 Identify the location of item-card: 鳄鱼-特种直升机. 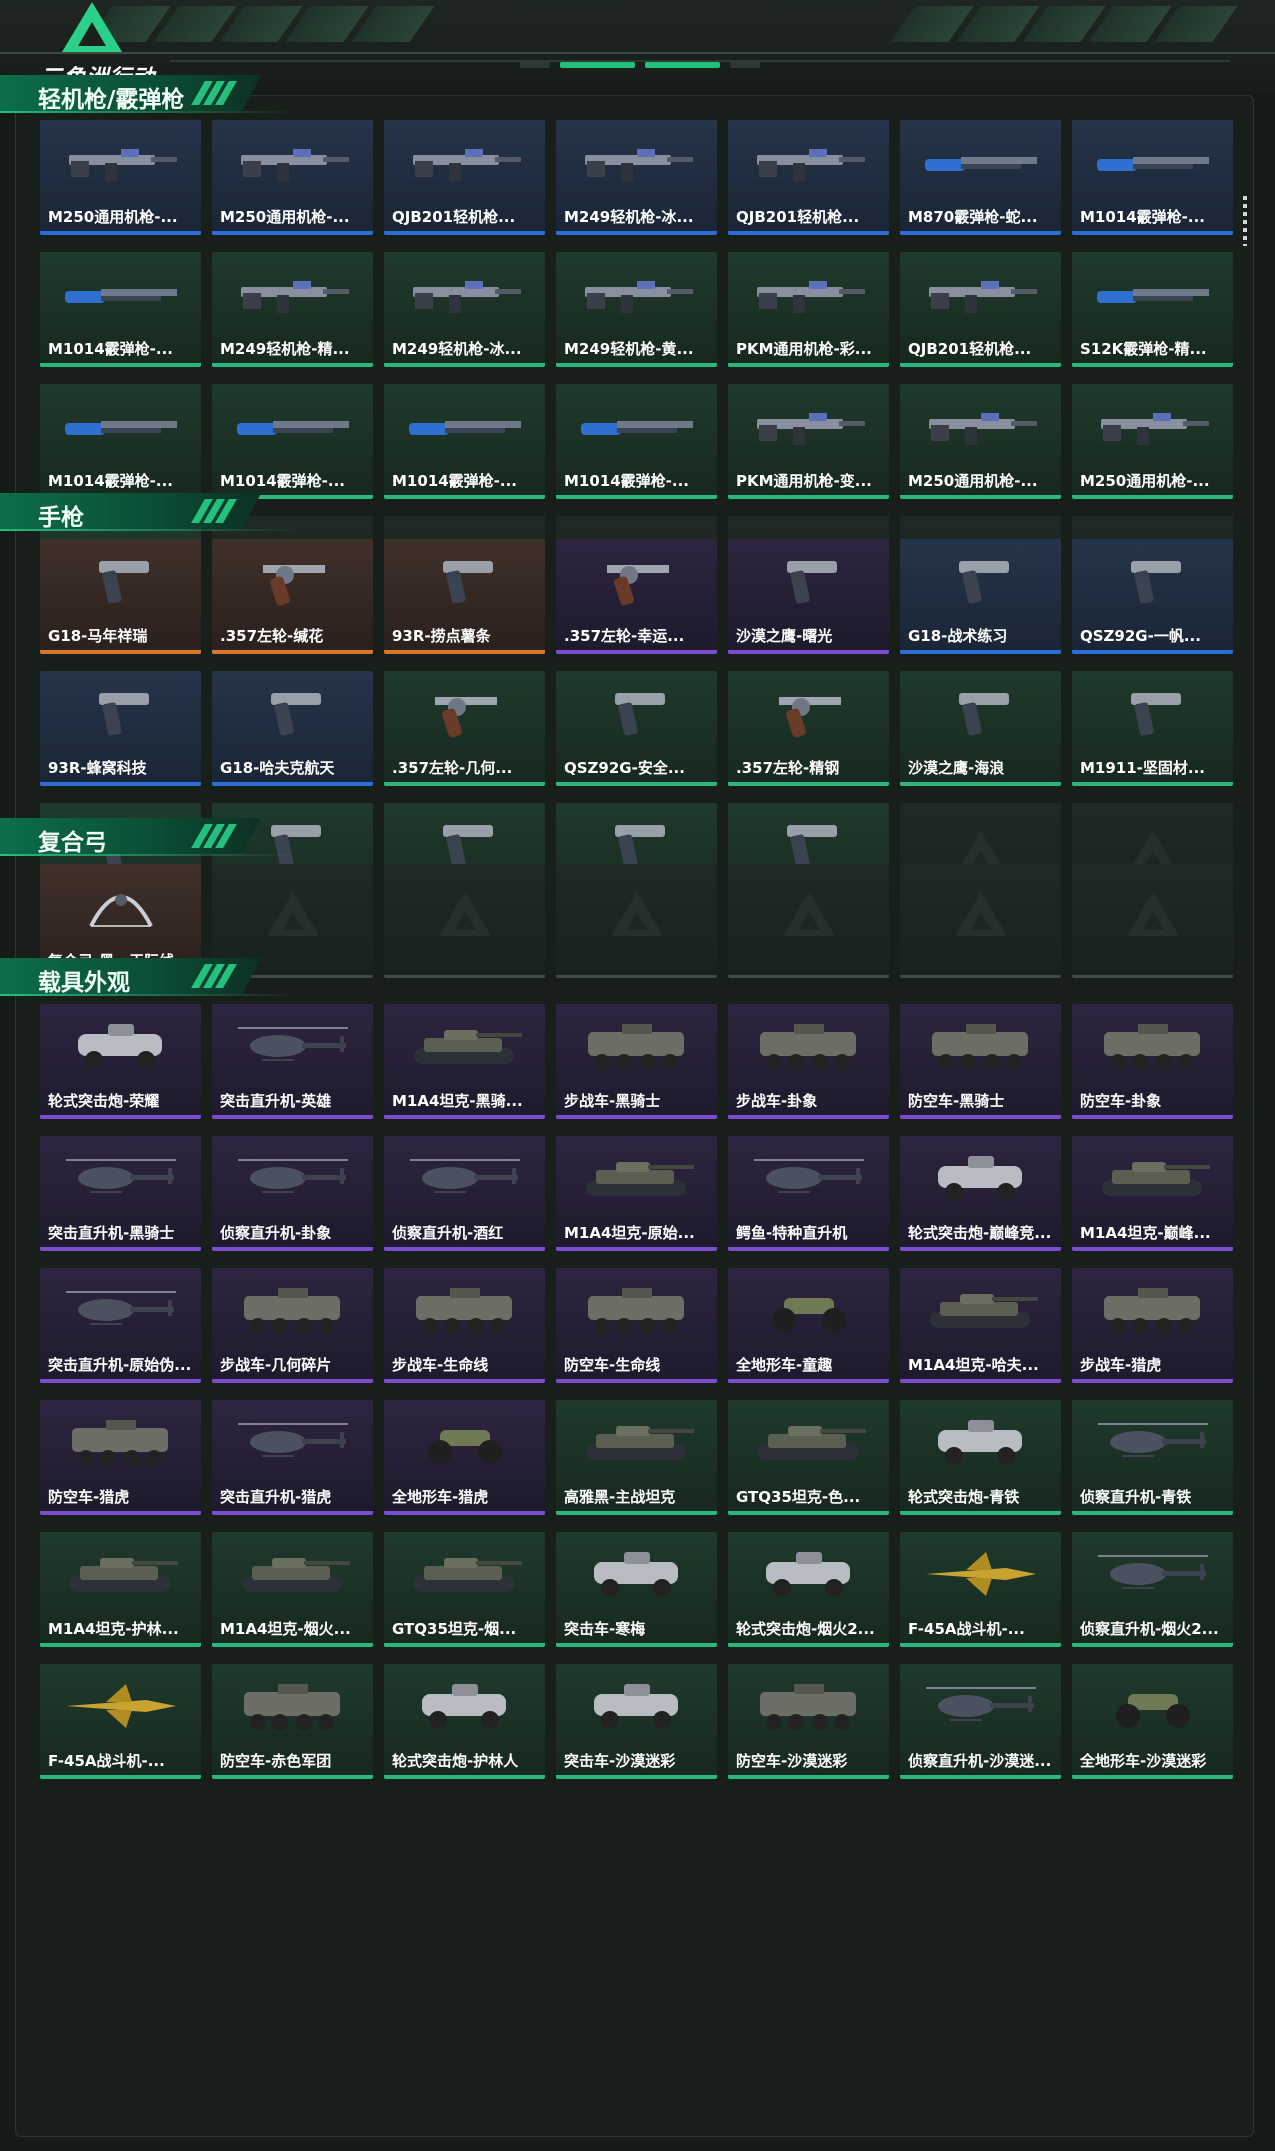
(808, 1193).